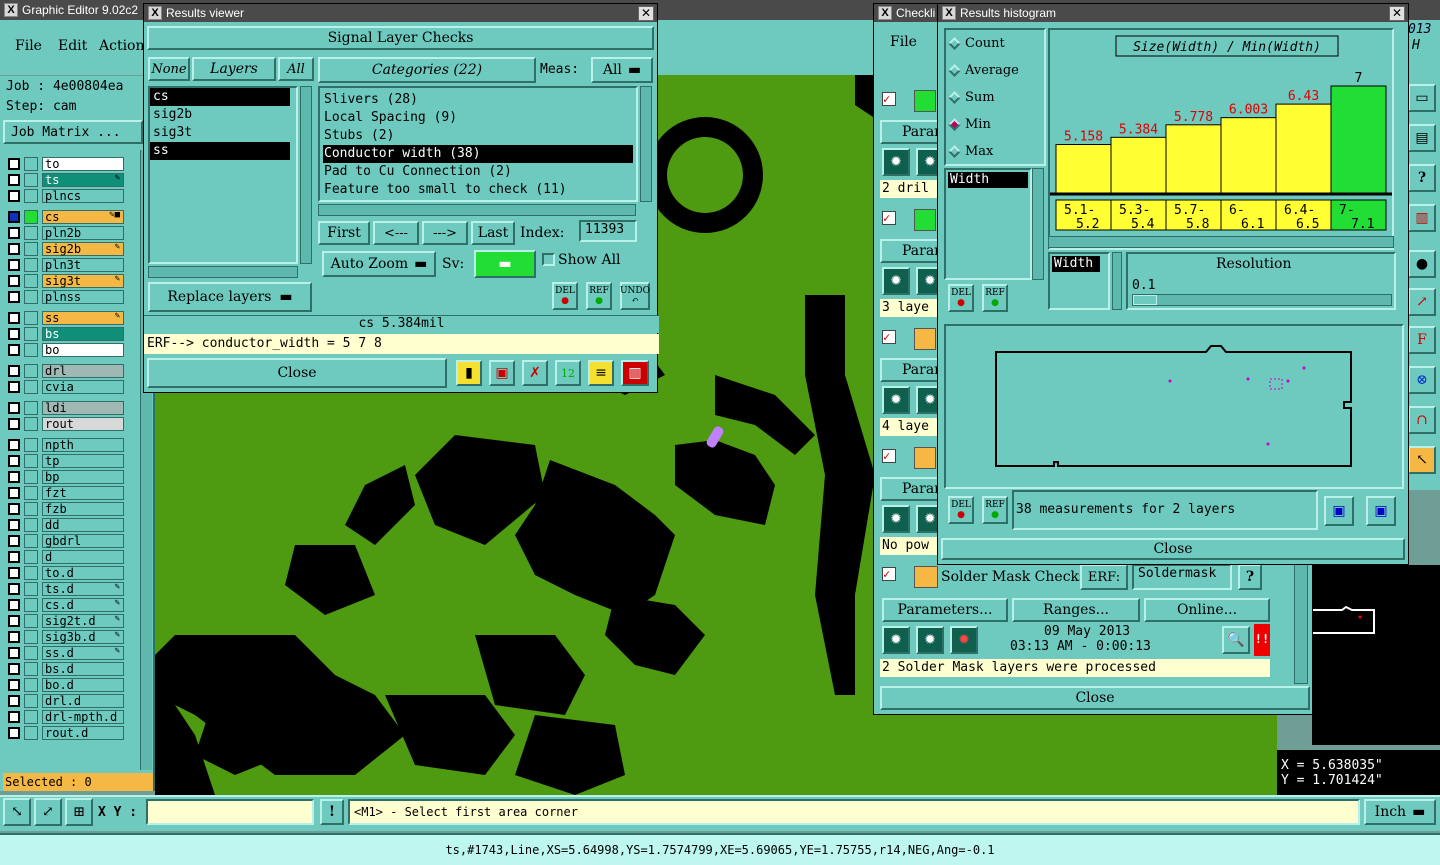  What do you see at coordinates (568, 373) in the screenshot?
I see `count-icon: 12` at bounding box center [568, 373].